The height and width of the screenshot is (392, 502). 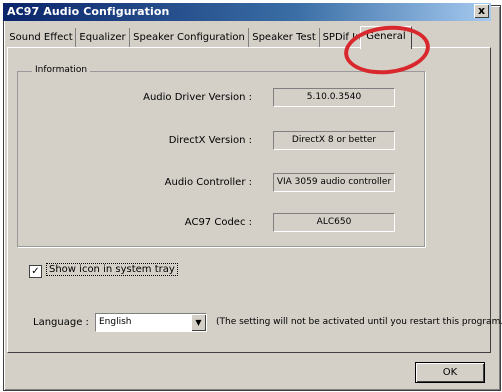 What do you see at coordinates (41, 38) in the screenshot?
I see `tab-sound-effect: Sound Effect` at bounding box center [41, 38].